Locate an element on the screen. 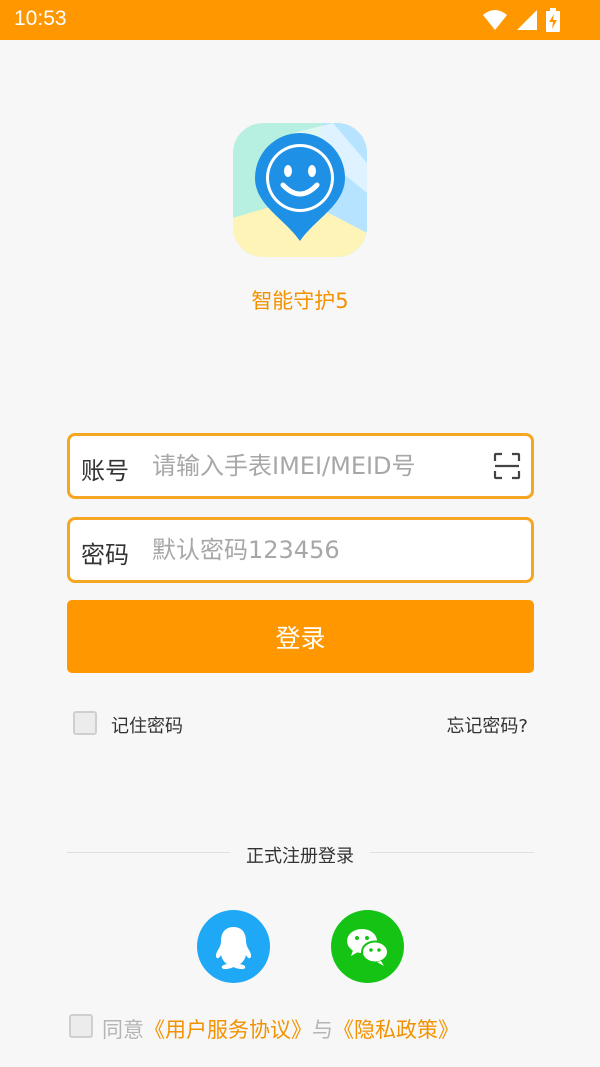 This screenshot has width=600, height=1067. smiley-map-pin-icon is located at coordinates (300, 190).